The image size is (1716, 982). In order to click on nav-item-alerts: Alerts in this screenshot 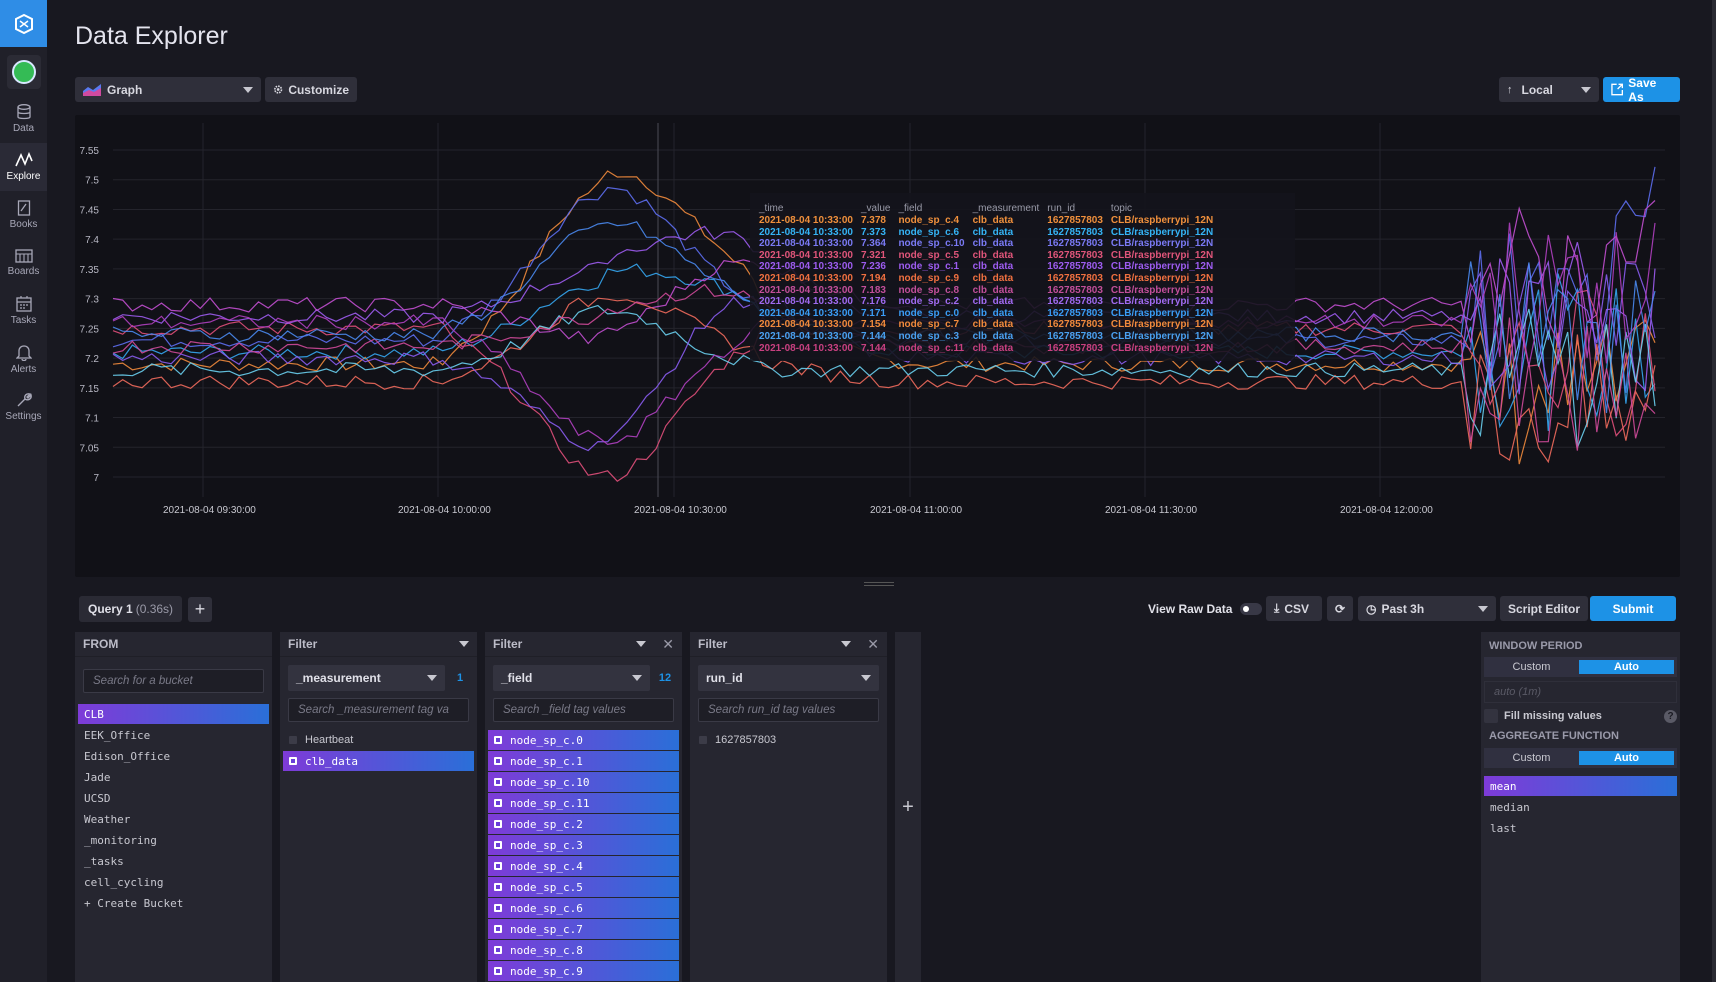, I will do `click(23, 359)`.